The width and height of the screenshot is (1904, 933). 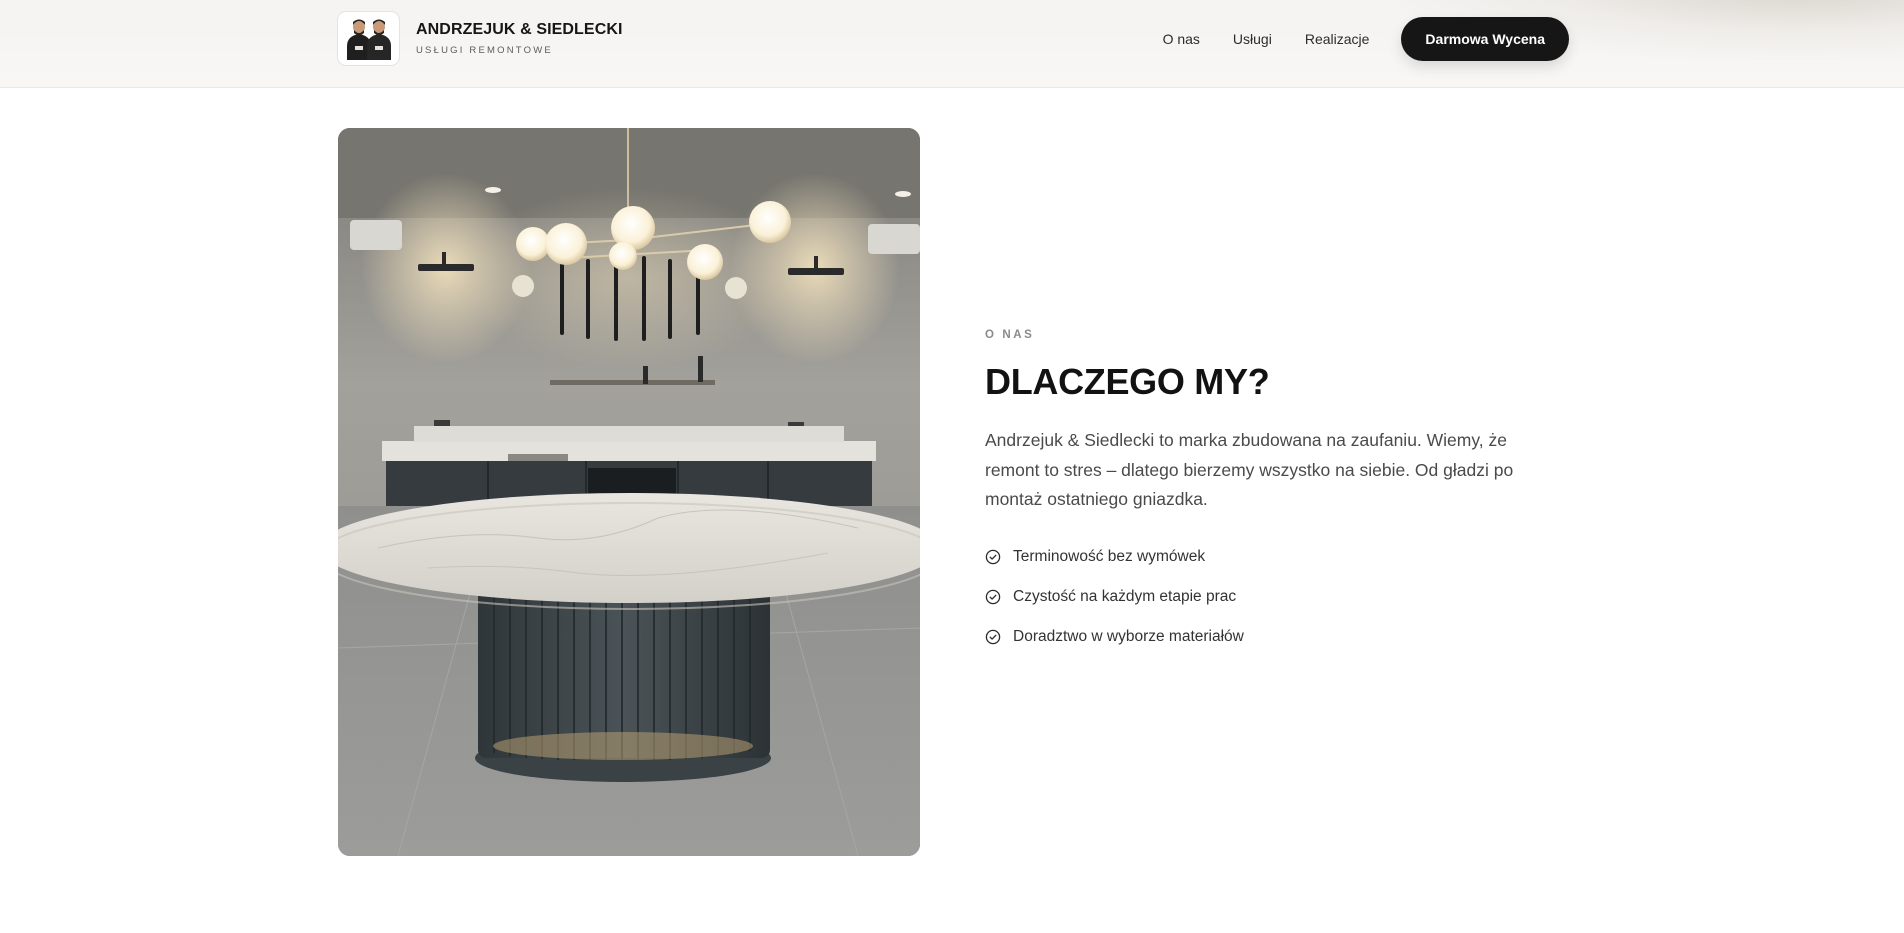 I want to click on feature-text: Czystość na każdym etapie prac, so click(x=1125, y=596).